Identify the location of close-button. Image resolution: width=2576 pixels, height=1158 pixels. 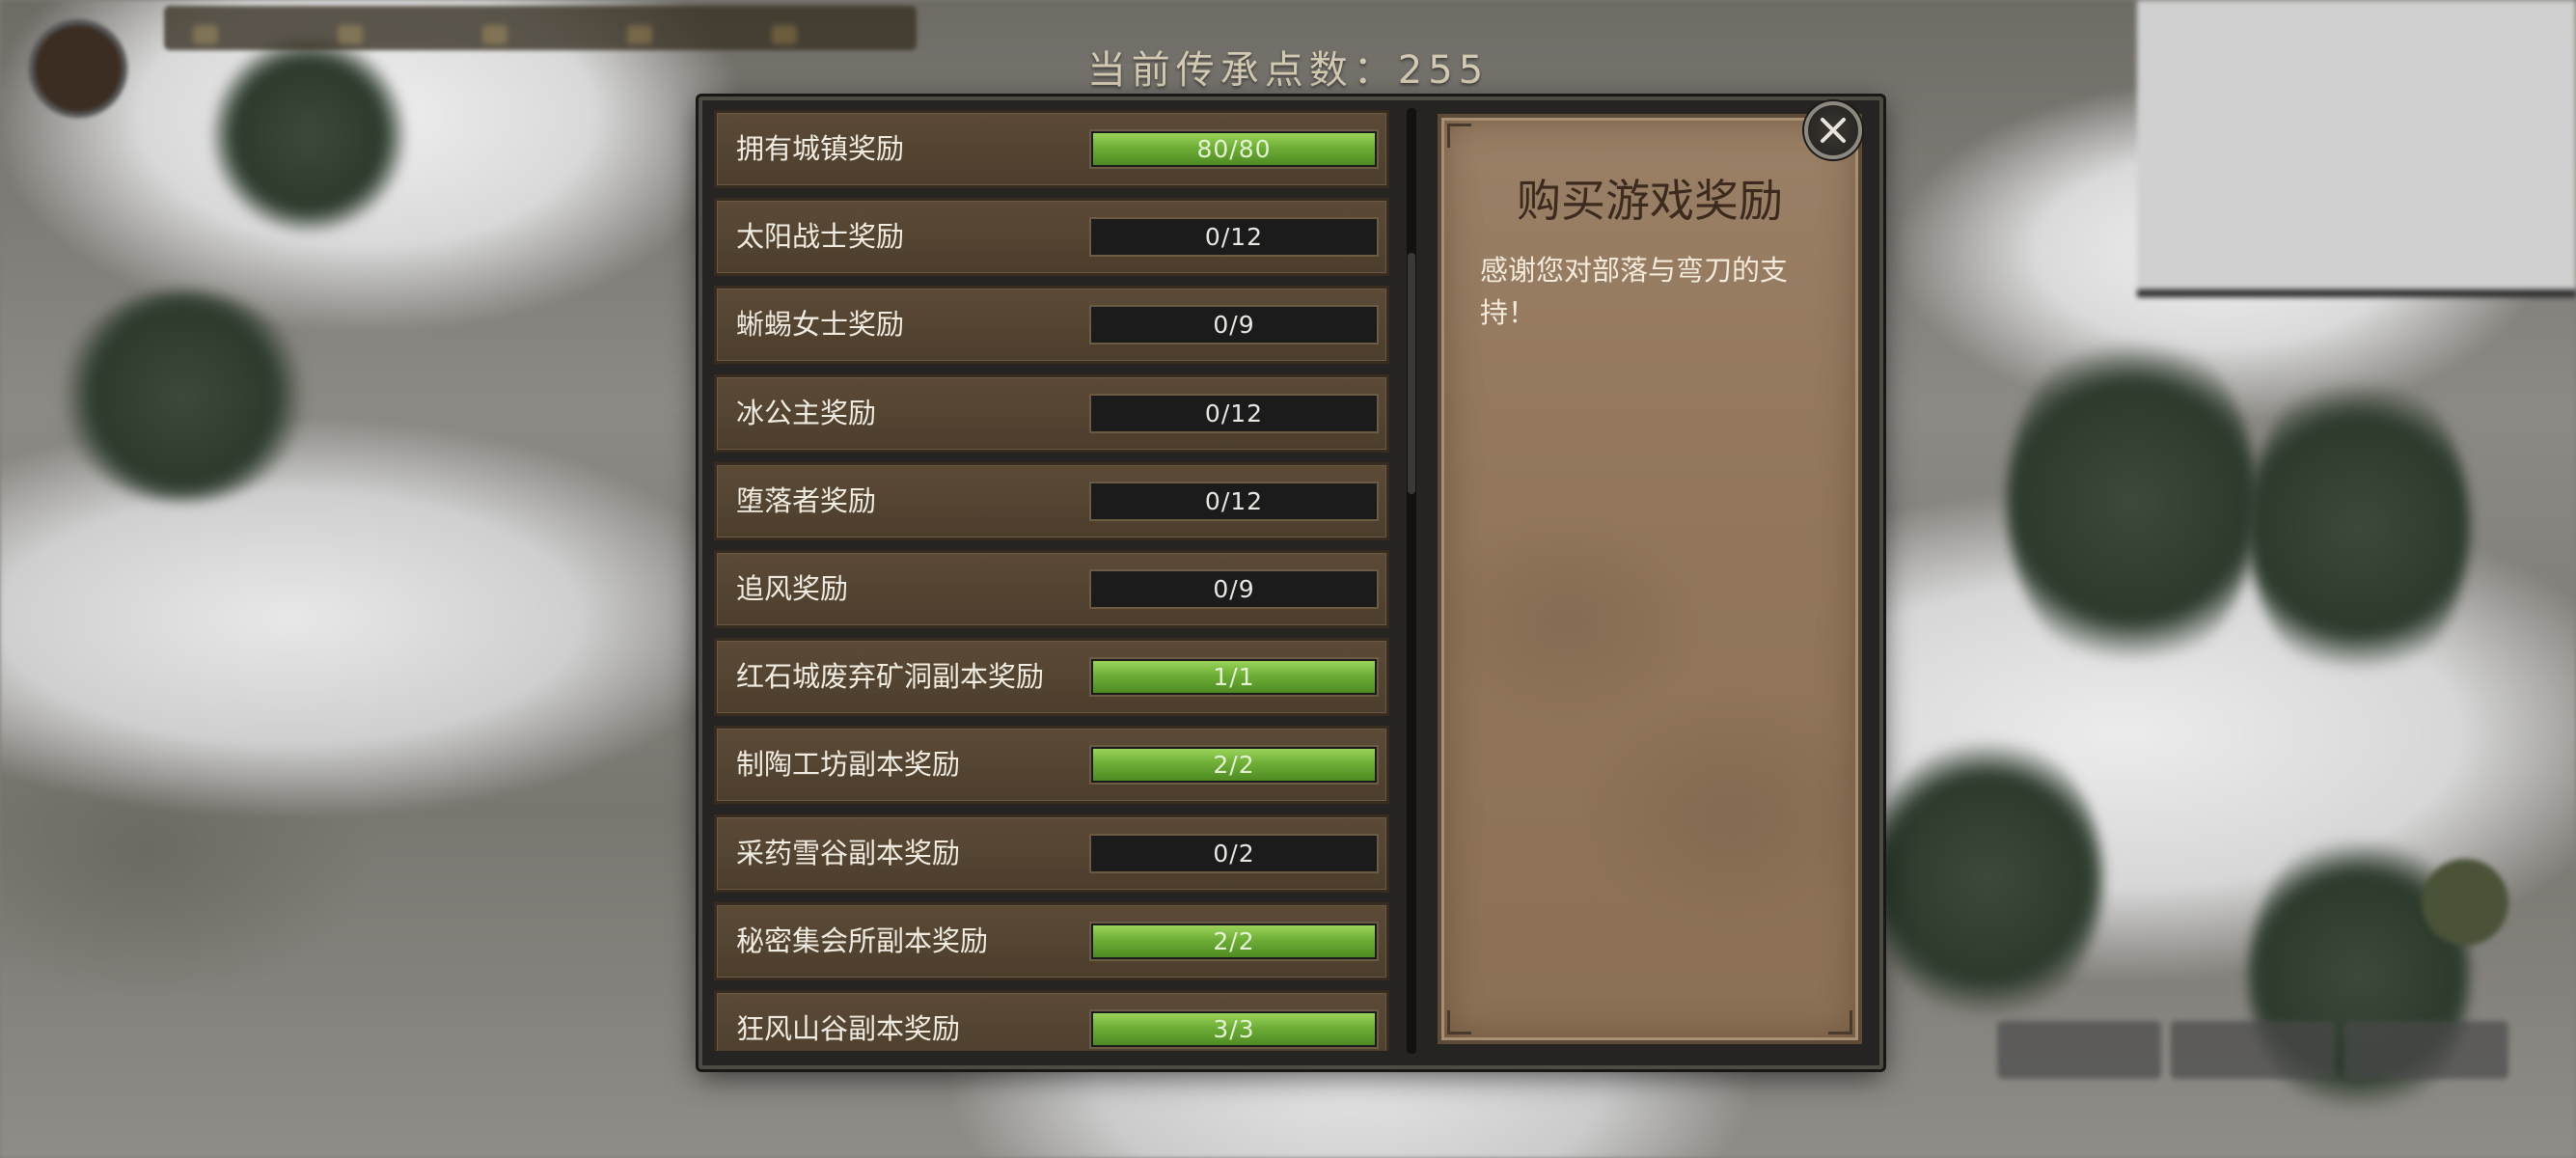
(1833, 130).